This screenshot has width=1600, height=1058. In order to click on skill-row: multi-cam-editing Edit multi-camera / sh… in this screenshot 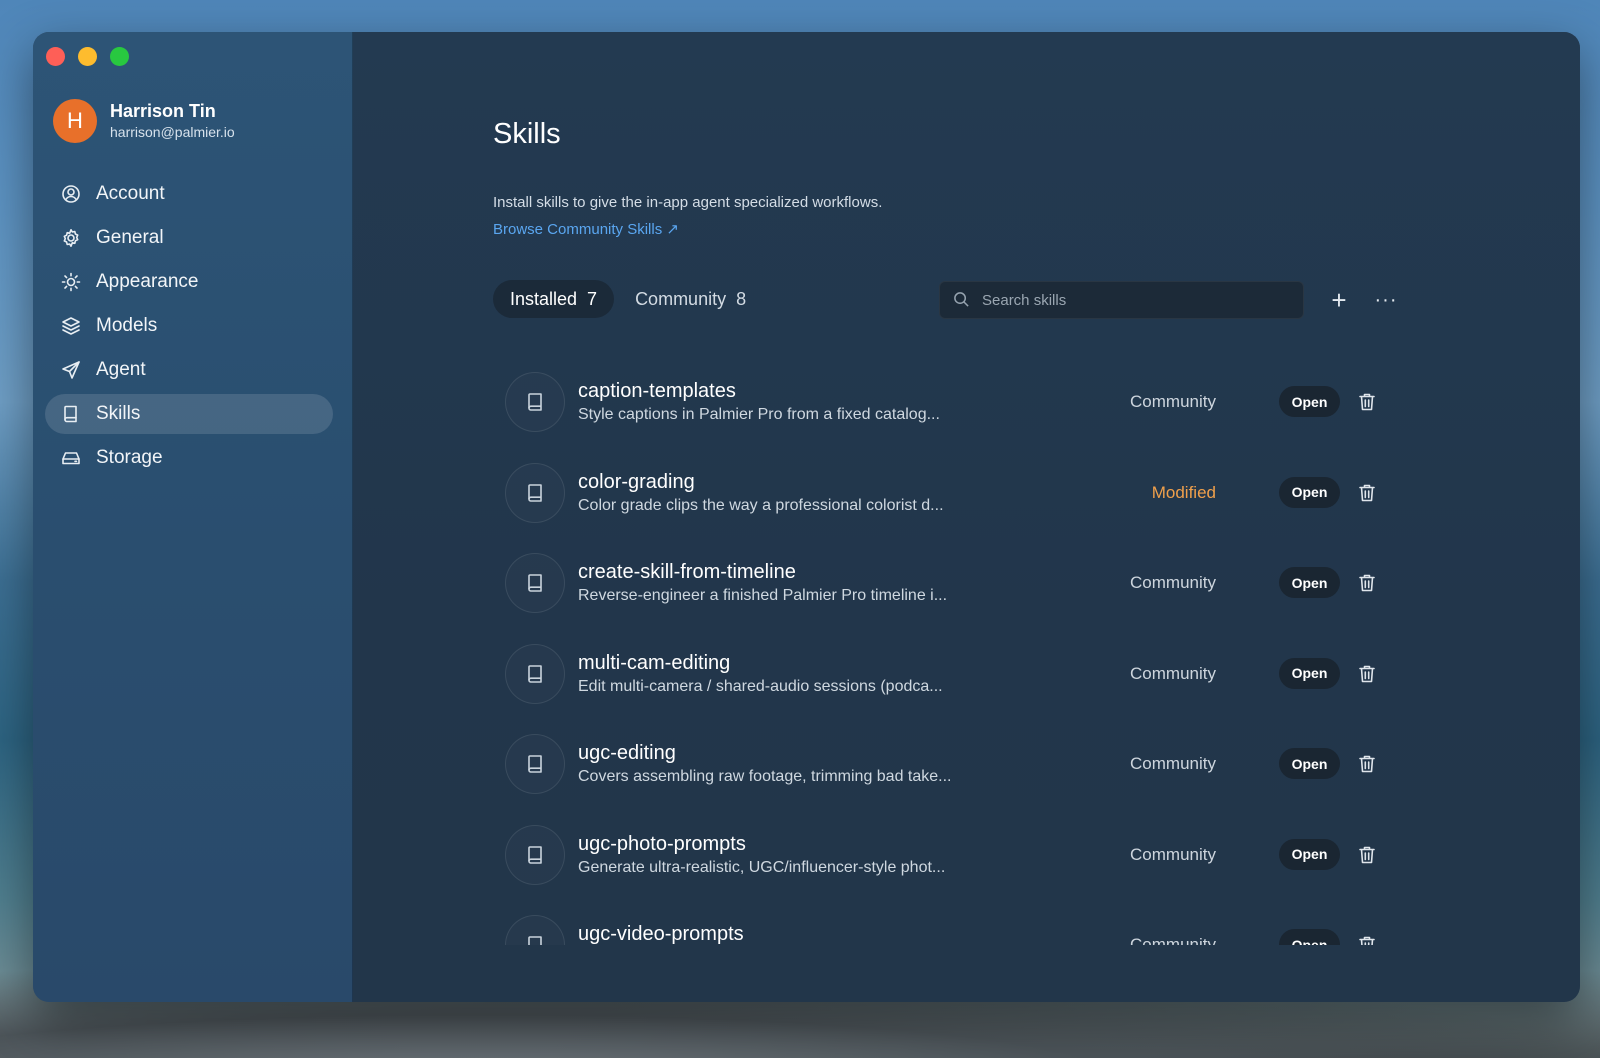, I will do `click(948, 679)`.